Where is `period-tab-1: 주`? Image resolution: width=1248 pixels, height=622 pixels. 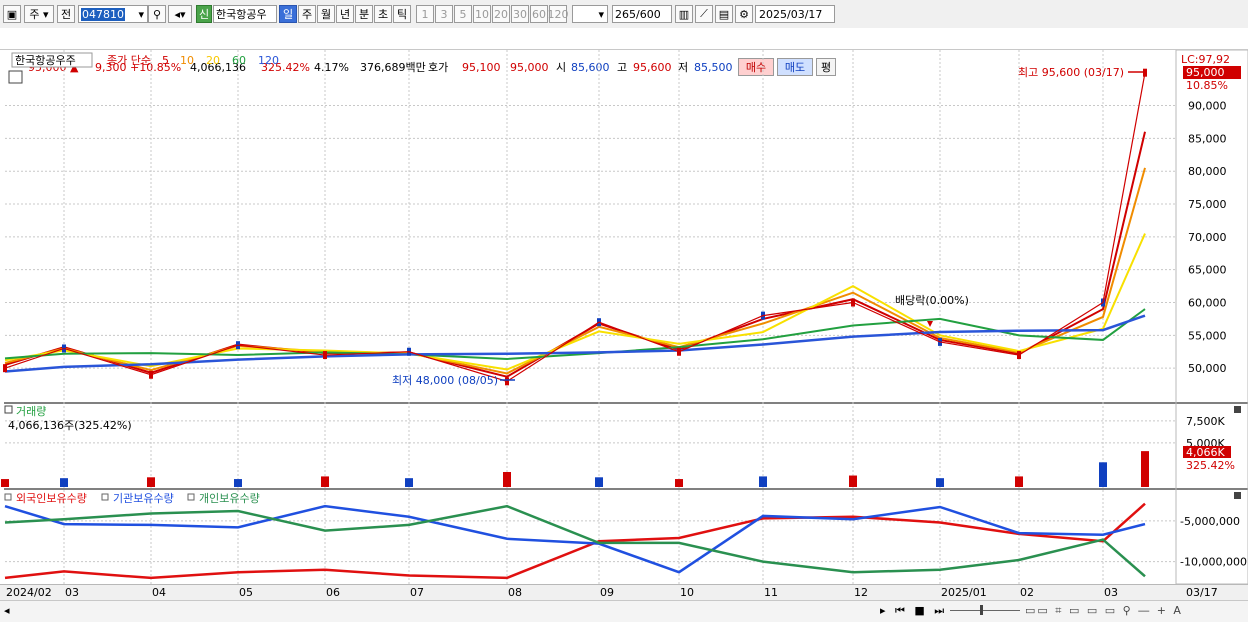 period-tab-1: 주 is located at coordinates (307, 14).